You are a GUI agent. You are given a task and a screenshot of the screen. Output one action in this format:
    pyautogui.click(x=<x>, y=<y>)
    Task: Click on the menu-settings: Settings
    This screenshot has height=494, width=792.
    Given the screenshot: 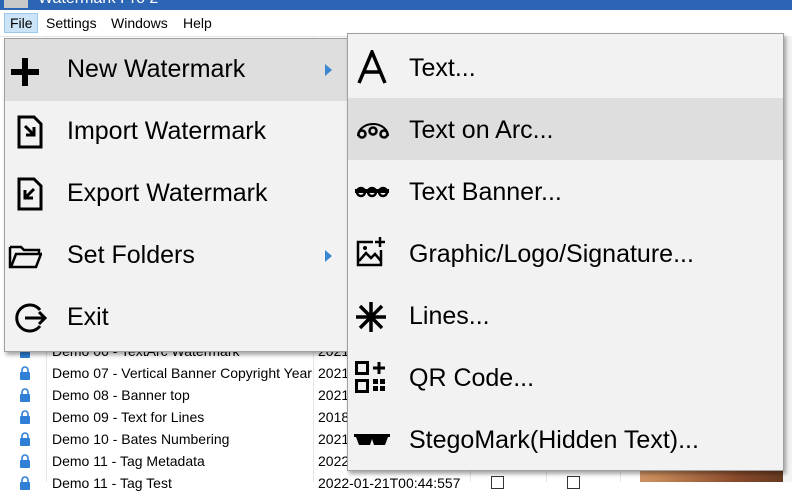 What is the action you would take?
    pyautogui.click(x=71, y=23)
    